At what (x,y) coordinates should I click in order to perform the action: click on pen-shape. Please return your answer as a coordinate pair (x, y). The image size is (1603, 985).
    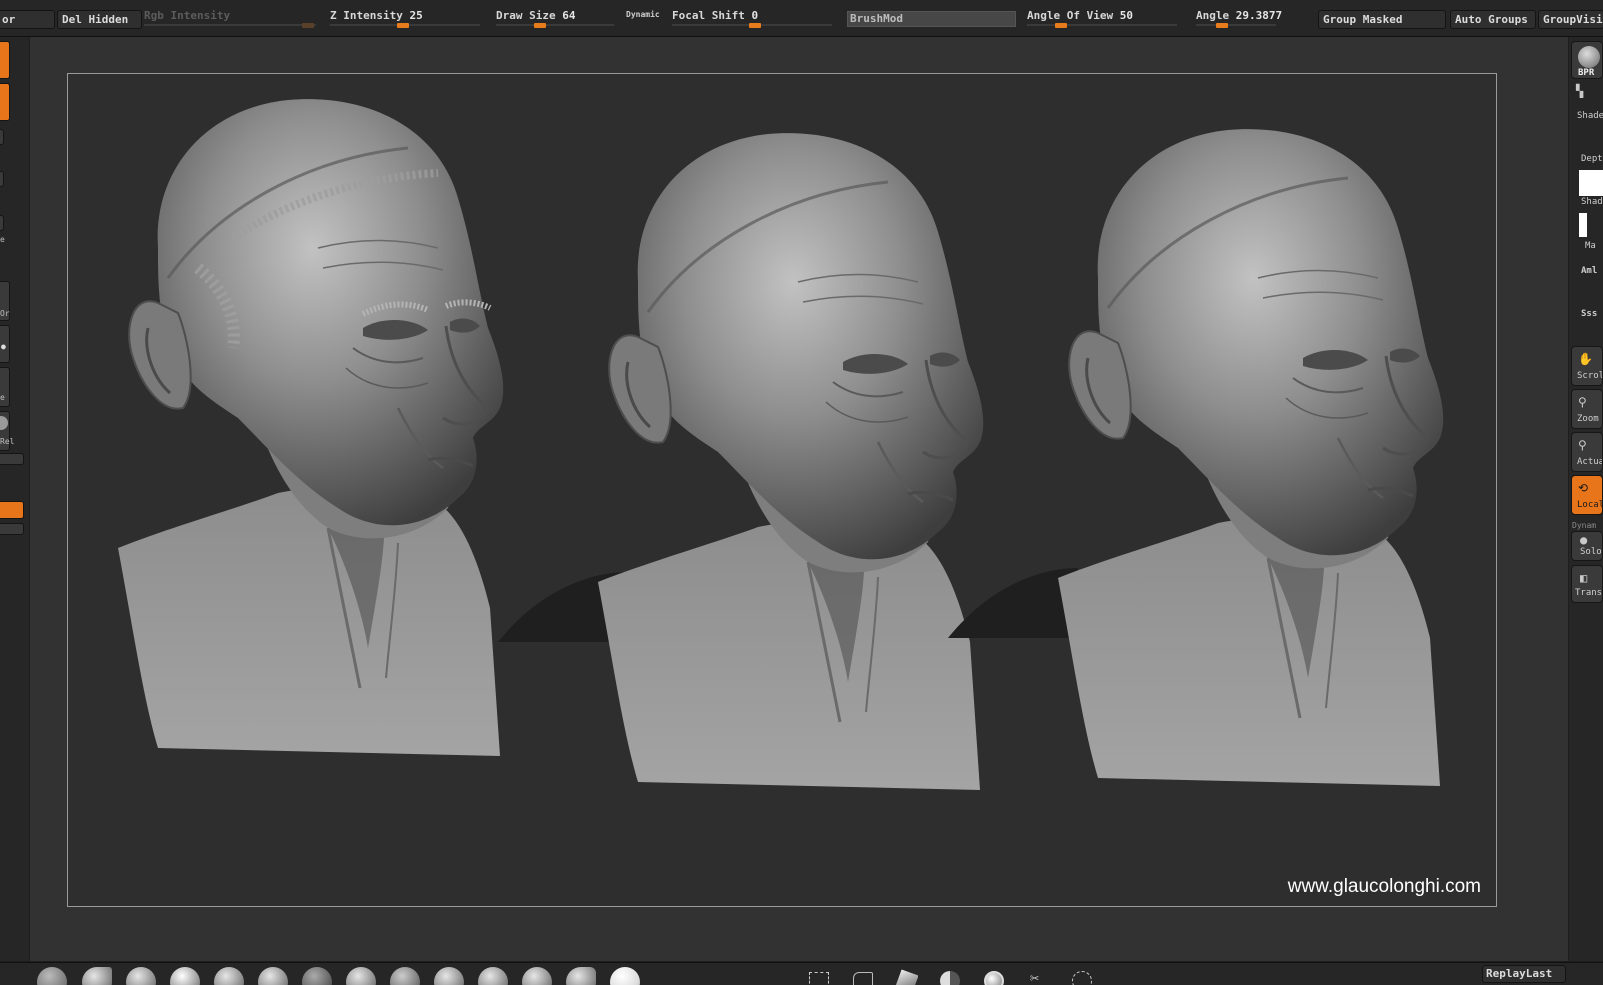
    Looking at the image, I should click on (906, 977).